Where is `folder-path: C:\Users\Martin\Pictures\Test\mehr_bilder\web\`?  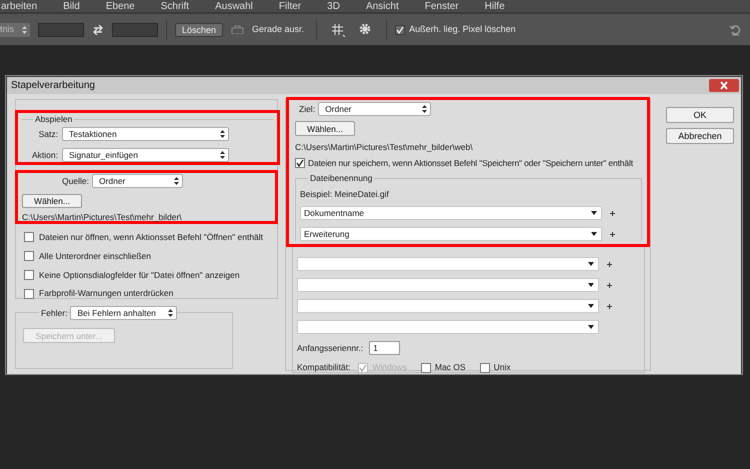 folder-path: C:\Users\Martin\Pictures\Test\mehr_bilder\web\ is located at coordinates (384, 147).